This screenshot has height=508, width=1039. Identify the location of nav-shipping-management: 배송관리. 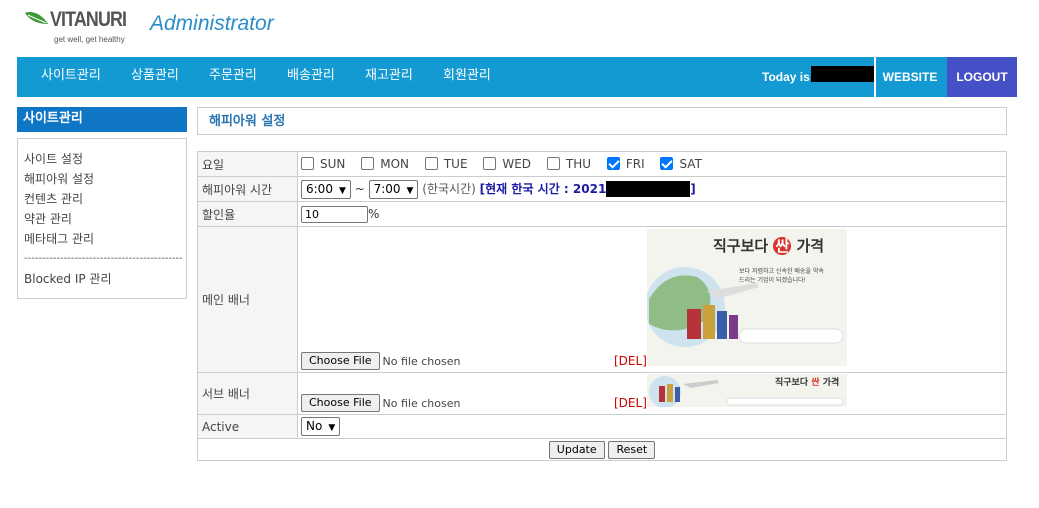
(311, 77).